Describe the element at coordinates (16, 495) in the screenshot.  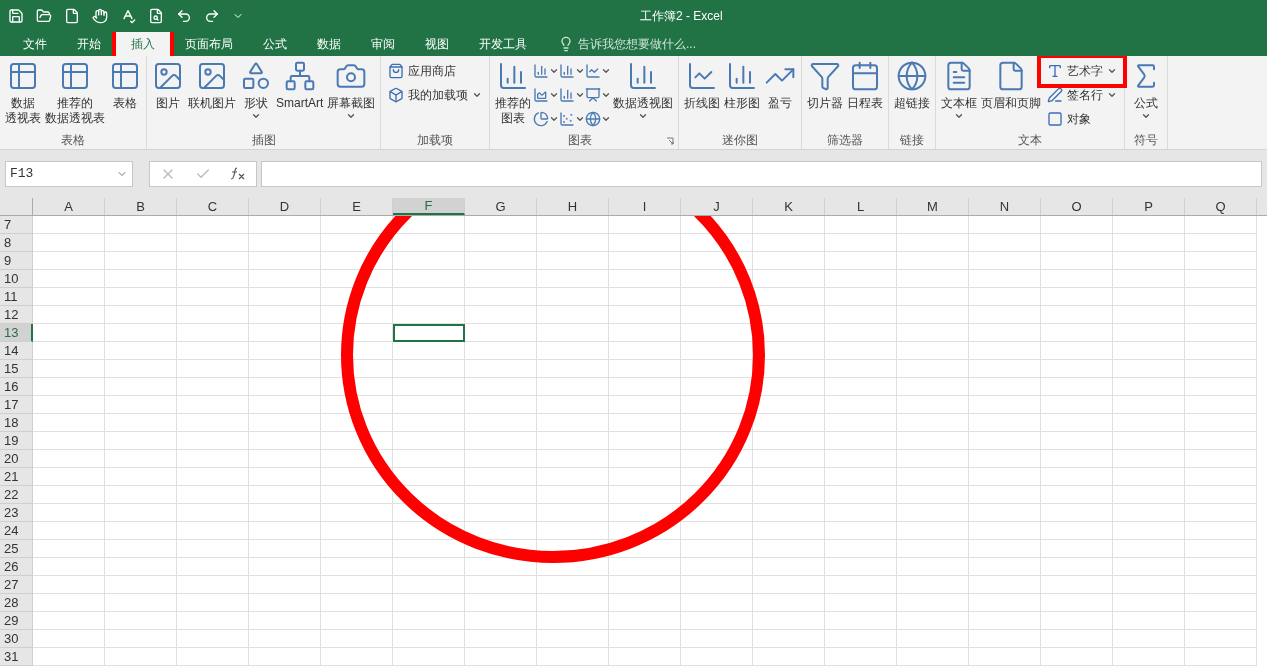
I see `row-header: 22` at that location.